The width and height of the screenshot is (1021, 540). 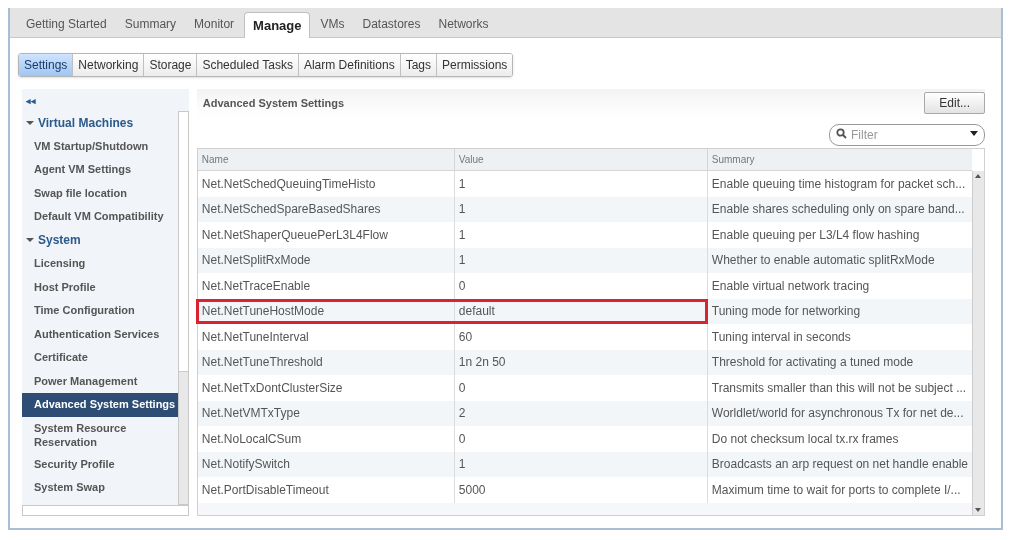 I want to click on tab: Permissions, so click(x=475, y=65).